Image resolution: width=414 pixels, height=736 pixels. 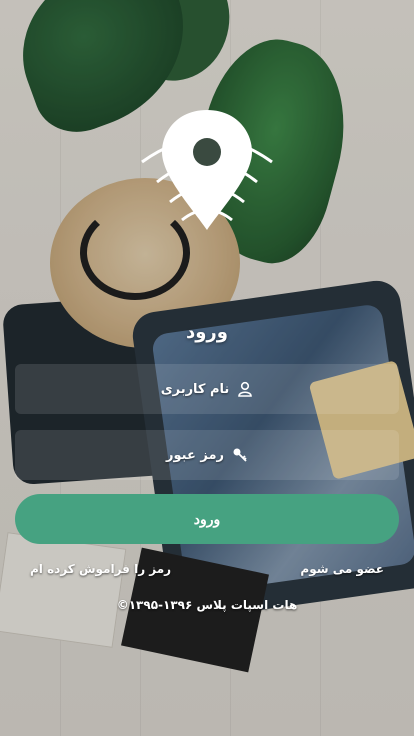 What do you see at coordinates (207, 519) in the screenshot?
I see `login-button: ورود` at bounding box center [207, 519].